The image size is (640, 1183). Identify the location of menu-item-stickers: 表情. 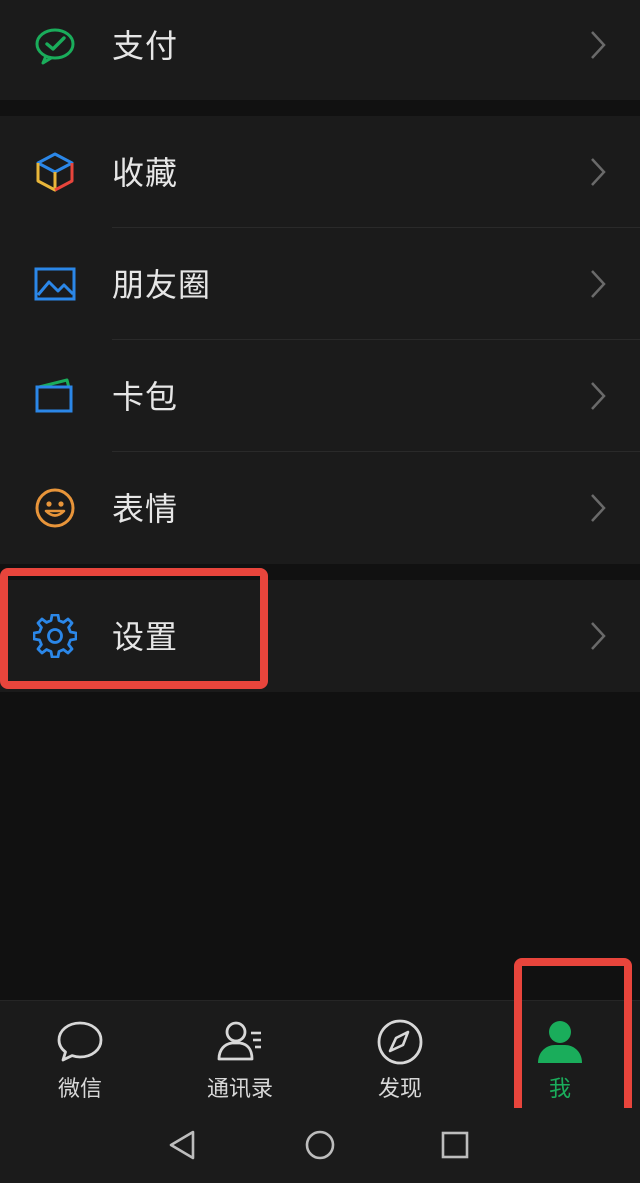
(320, 508).